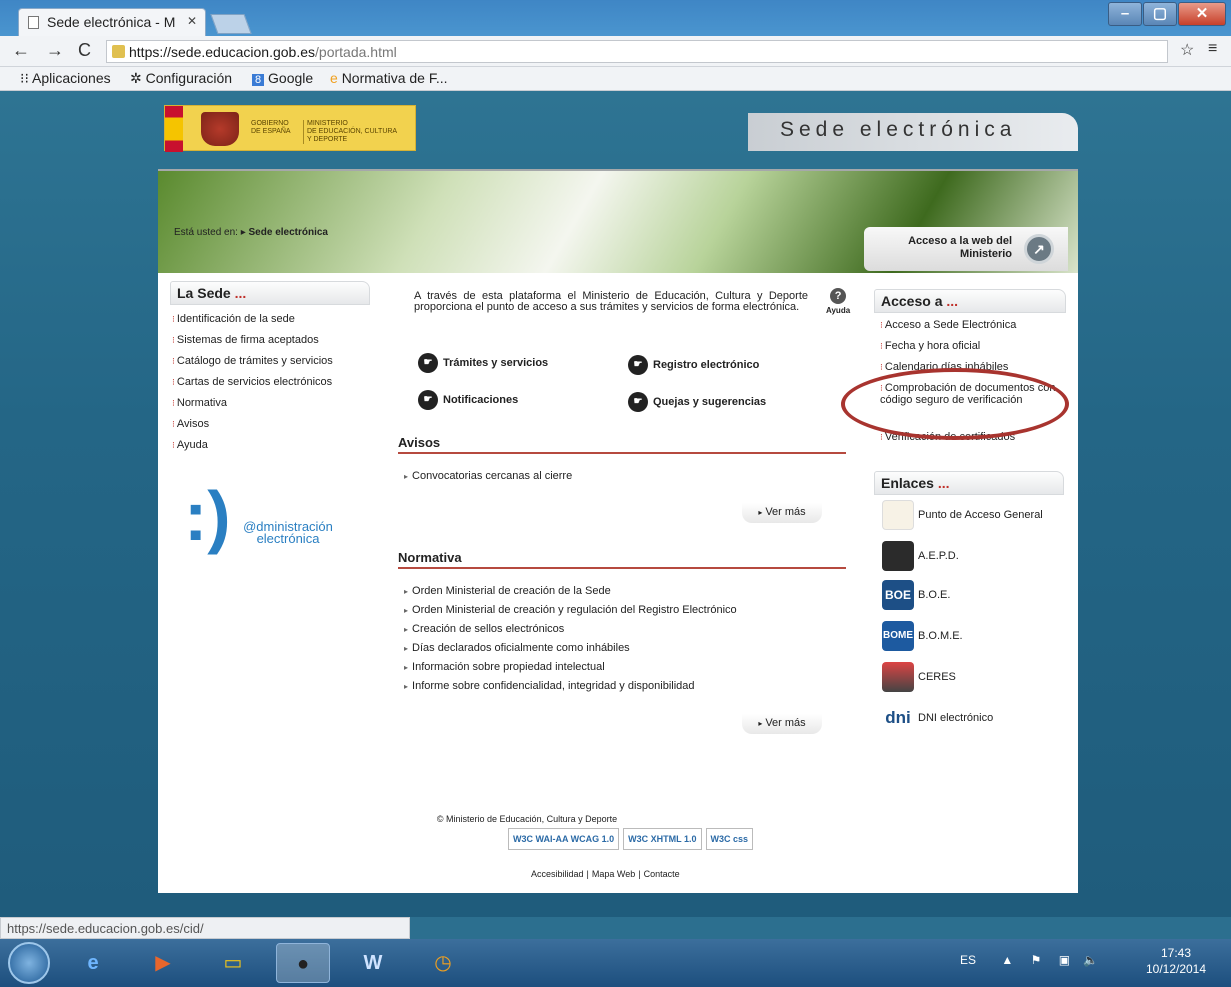 This screenshot has width=1231, height=987. Describe the element at coordinates (181, 78) in the screenshot. I see `bookmark-config: ✲ Configuración` at that location.